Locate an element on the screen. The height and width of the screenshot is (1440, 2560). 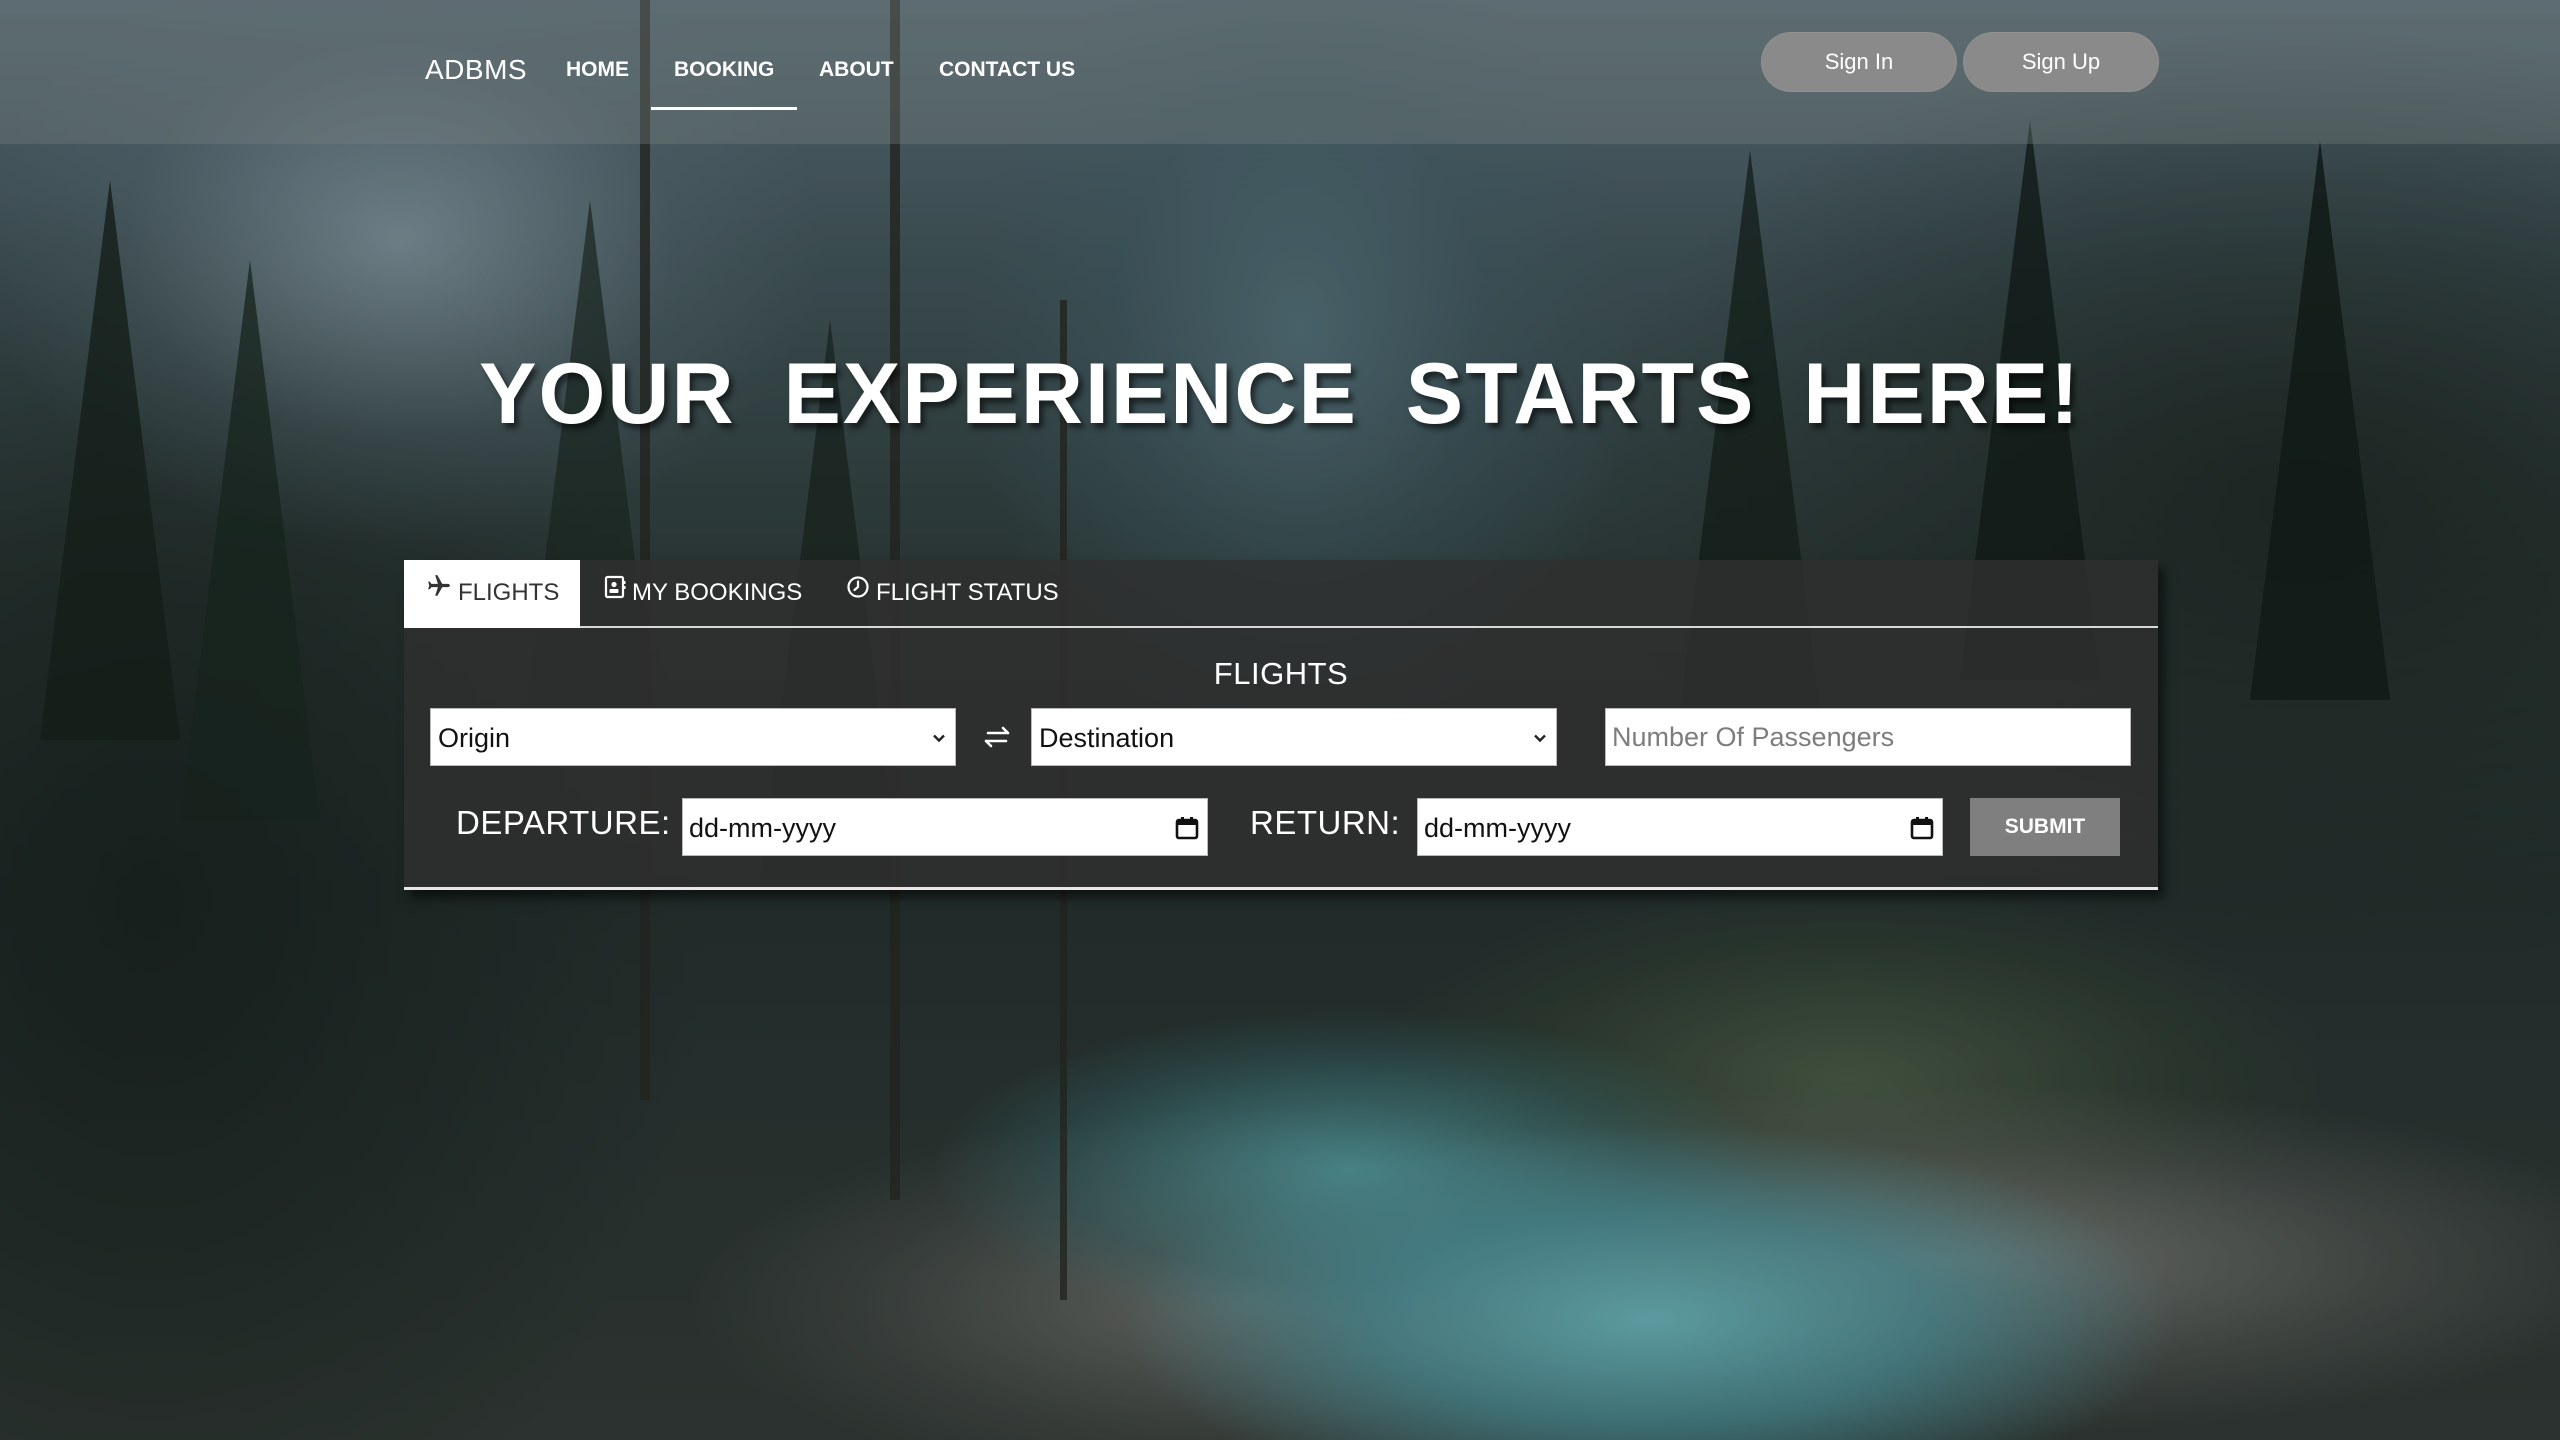
return-date-value: dd-mm-yyyy is located at coordinates (1497, 828).